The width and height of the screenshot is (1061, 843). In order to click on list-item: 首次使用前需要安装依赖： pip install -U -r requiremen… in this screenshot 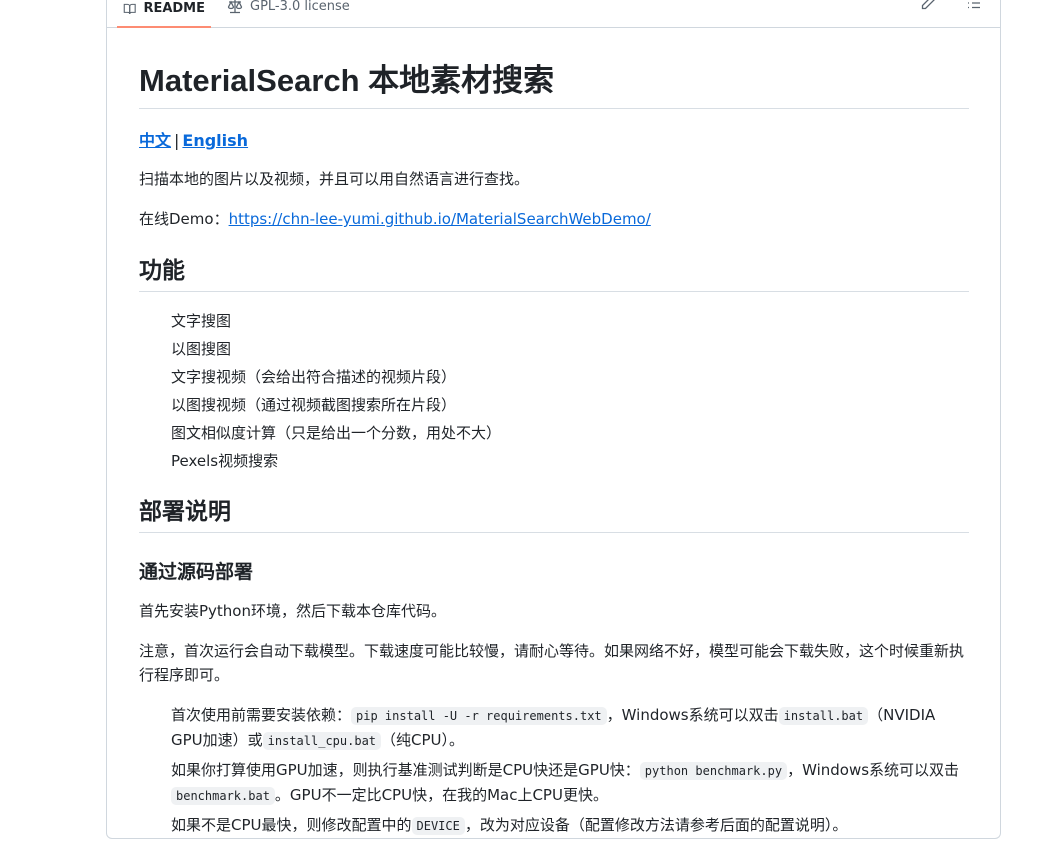, I will do `click(571, 728)`.